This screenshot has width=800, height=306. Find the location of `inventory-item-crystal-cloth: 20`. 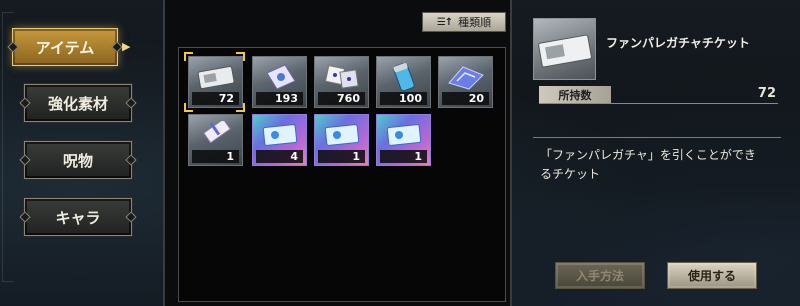

inventory-item-crystal-cloth: 20 is located at coordinates (465, 82).